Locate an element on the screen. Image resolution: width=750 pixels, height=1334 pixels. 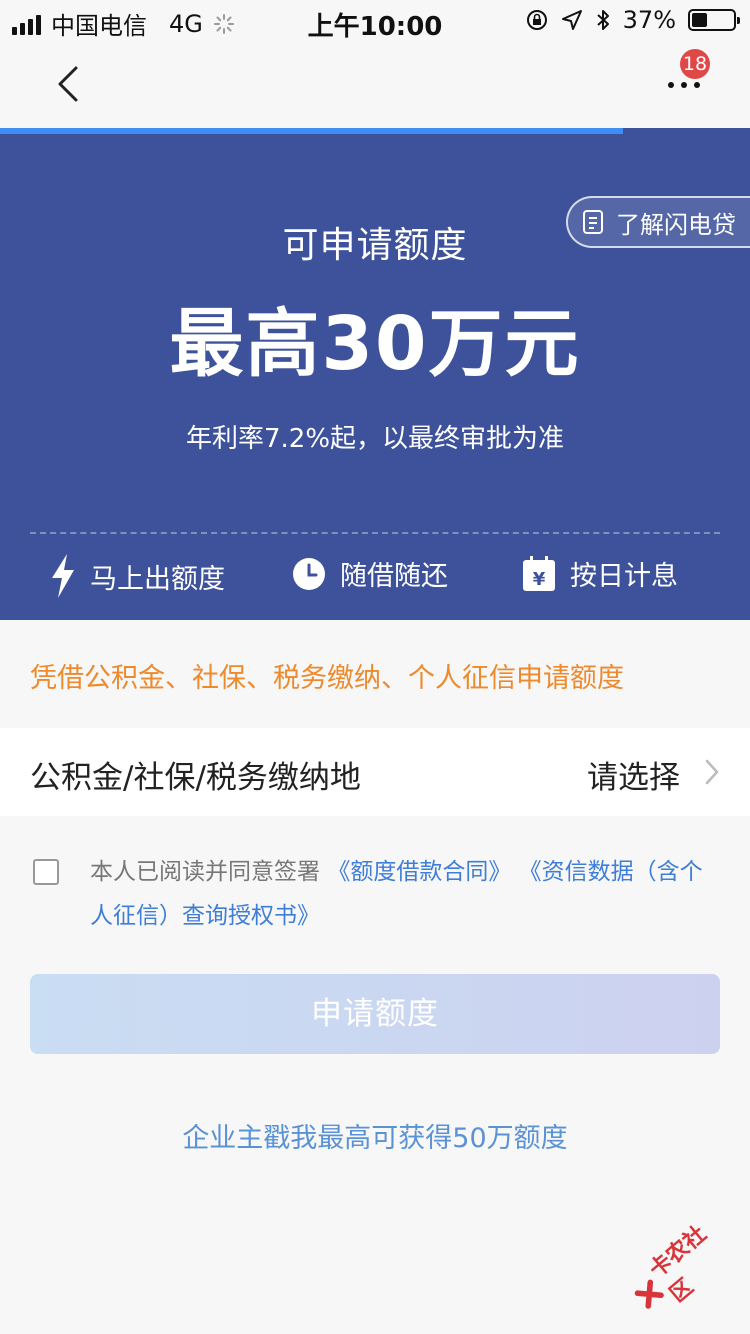
region-select-row: 公积金/社保/税务缴纳地 请选择 is located at coordinates (375, 772).